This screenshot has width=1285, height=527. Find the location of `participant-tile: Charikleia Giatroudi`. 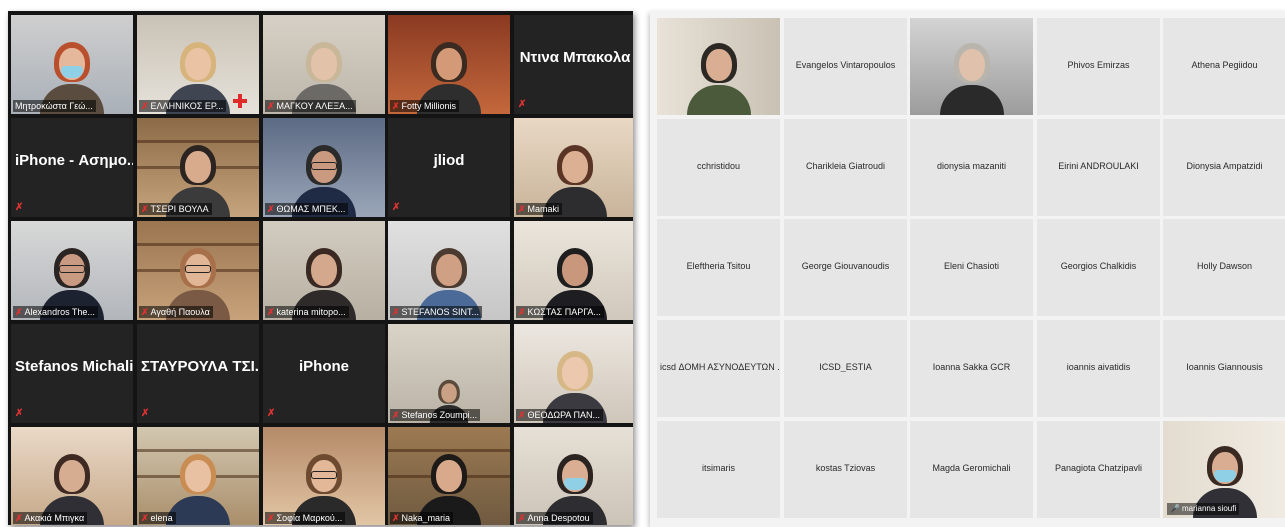

participant-tile: Charikleia Giatroudi is located at coordinates (845, 167).